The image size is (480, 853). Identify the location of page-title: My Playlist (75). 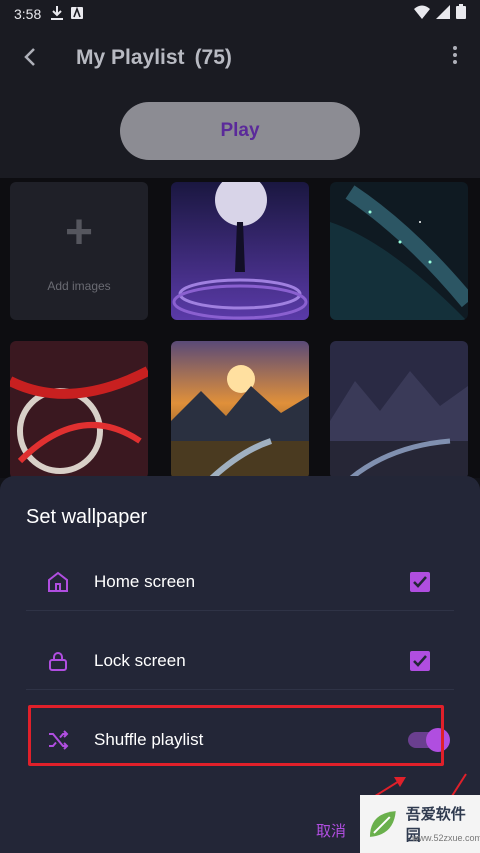
(154, 58).